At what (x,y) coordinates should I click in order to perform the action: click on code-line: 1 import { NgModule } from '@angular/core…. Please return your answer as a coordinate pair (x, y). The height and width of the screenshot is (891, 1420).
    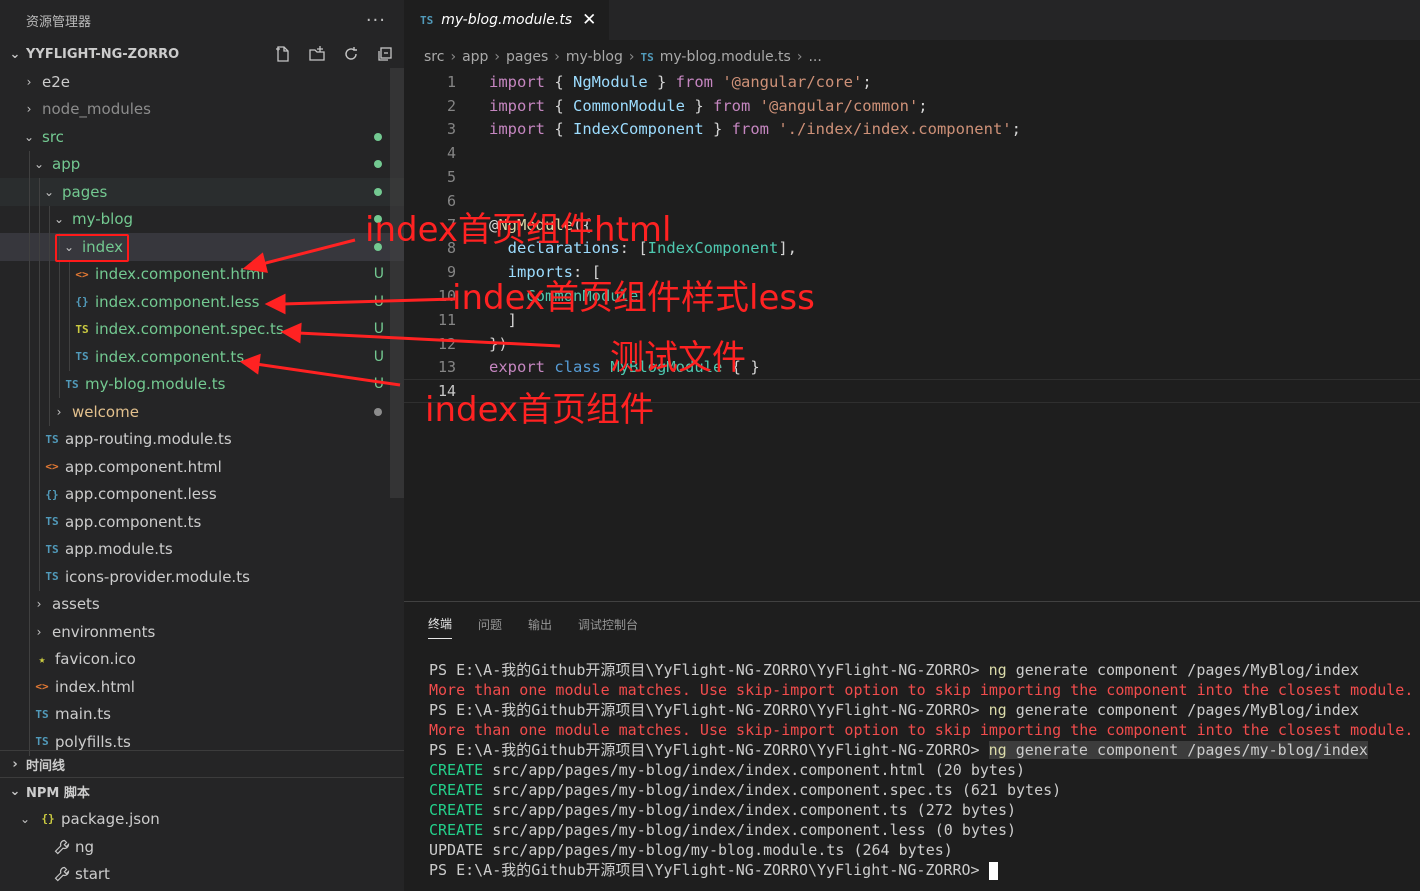
    Looking at the image, I should click on (912, 82).